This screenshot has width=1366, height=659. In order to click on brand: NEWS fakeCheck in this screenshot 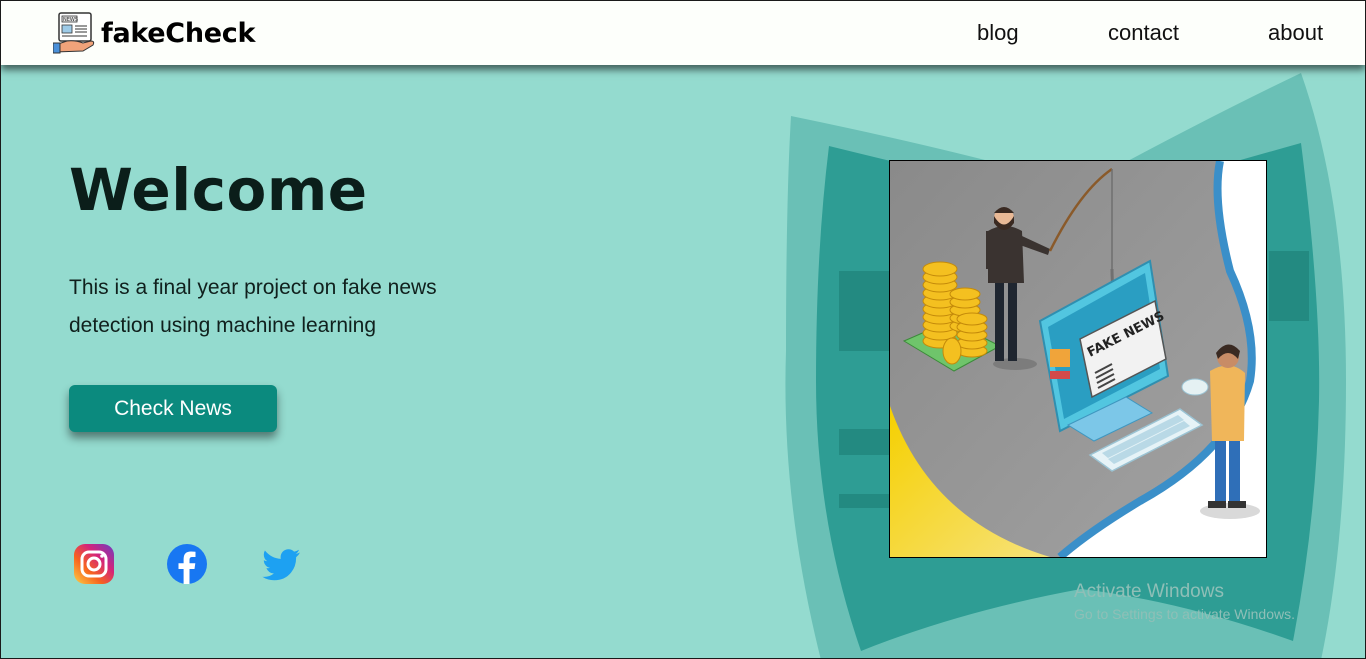, I will do `click(154, 33)`.